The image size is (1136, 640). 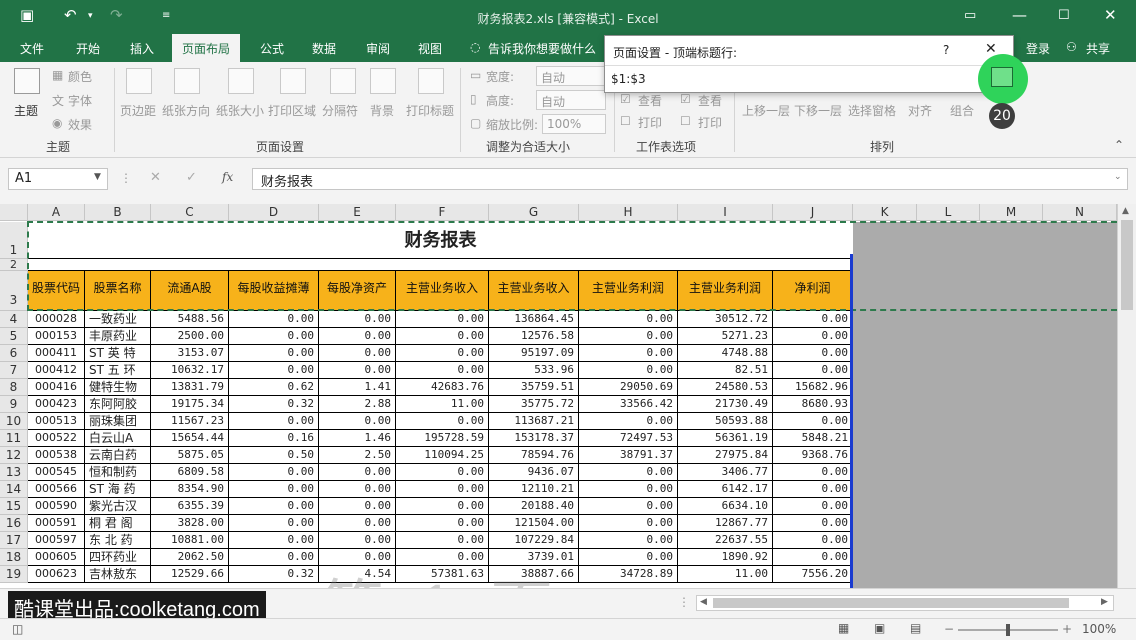 I want to click on column-title-cell: 股票代码, so click(x=56, y=291).